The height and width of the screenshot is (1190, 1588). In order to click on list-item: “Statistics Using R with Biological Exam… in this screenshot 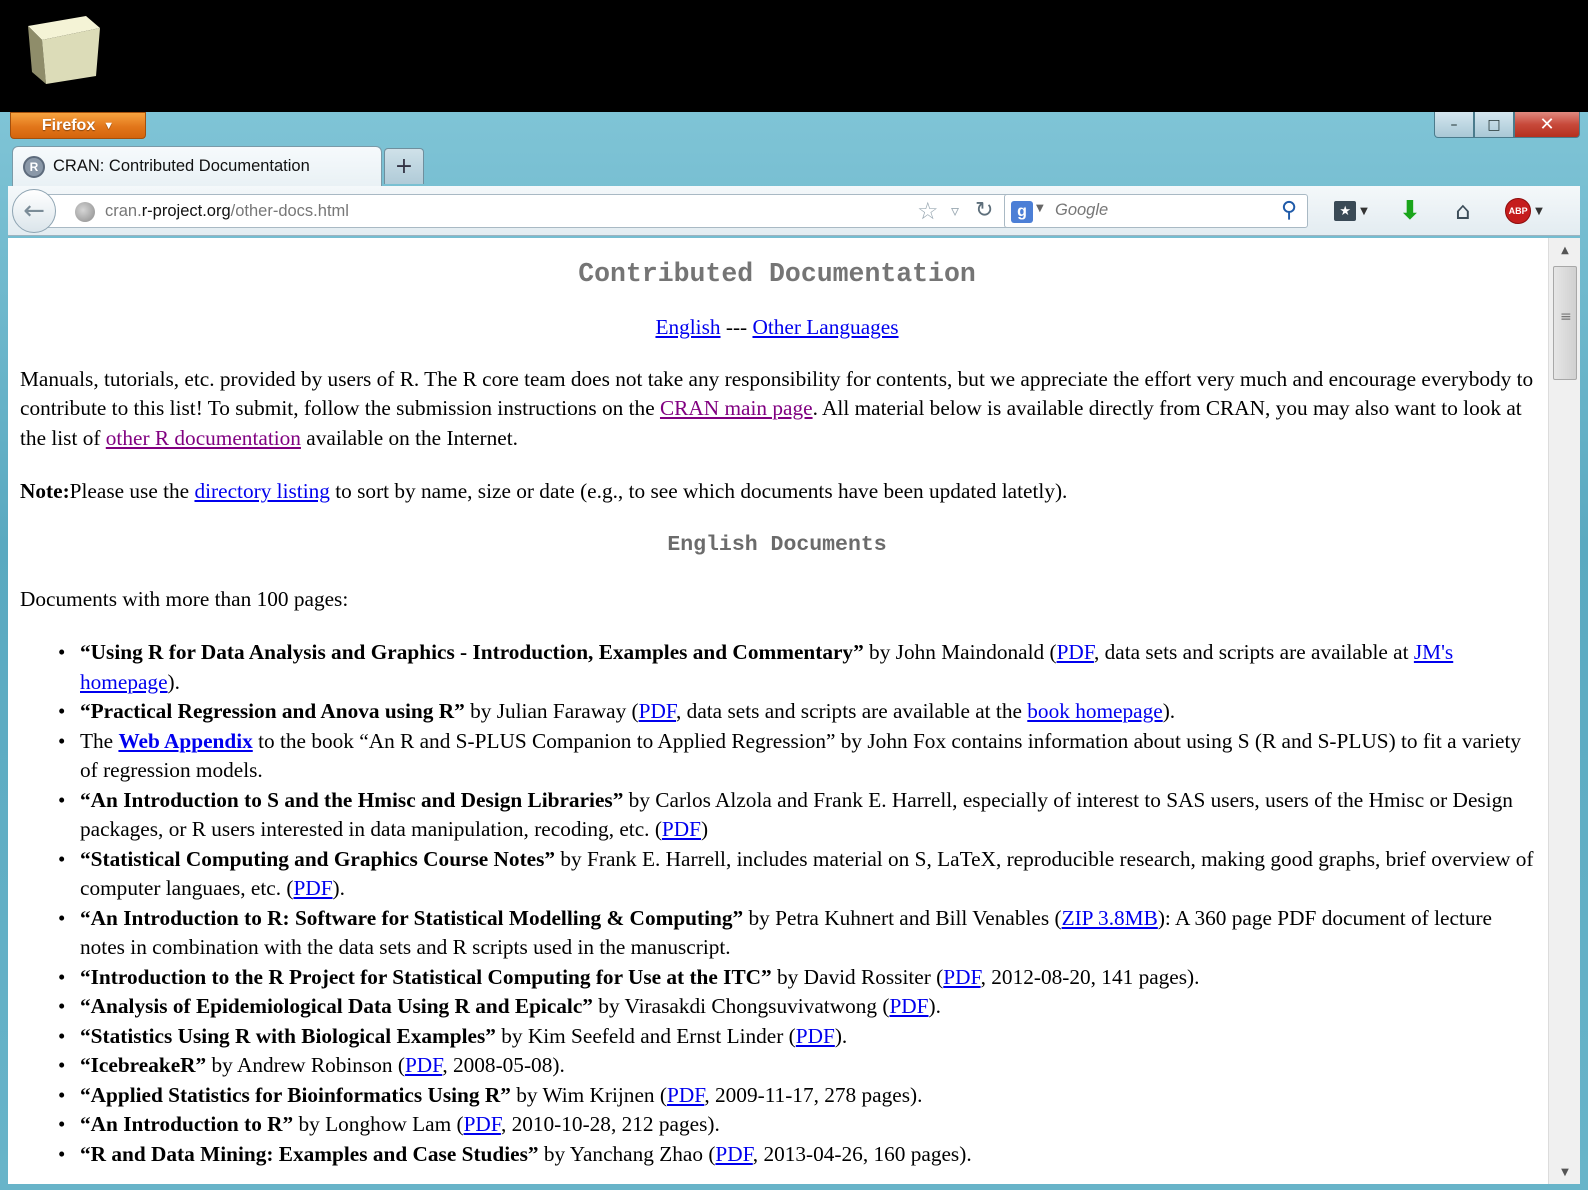, I will do `click(796, 1037)`.